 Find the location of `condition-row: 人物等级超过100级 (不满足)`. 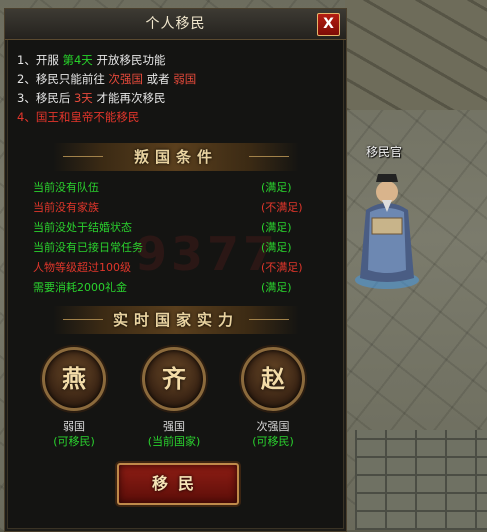

condition-row: 人物等级超过100级 (不满足) is located at coordinates (178, 268).